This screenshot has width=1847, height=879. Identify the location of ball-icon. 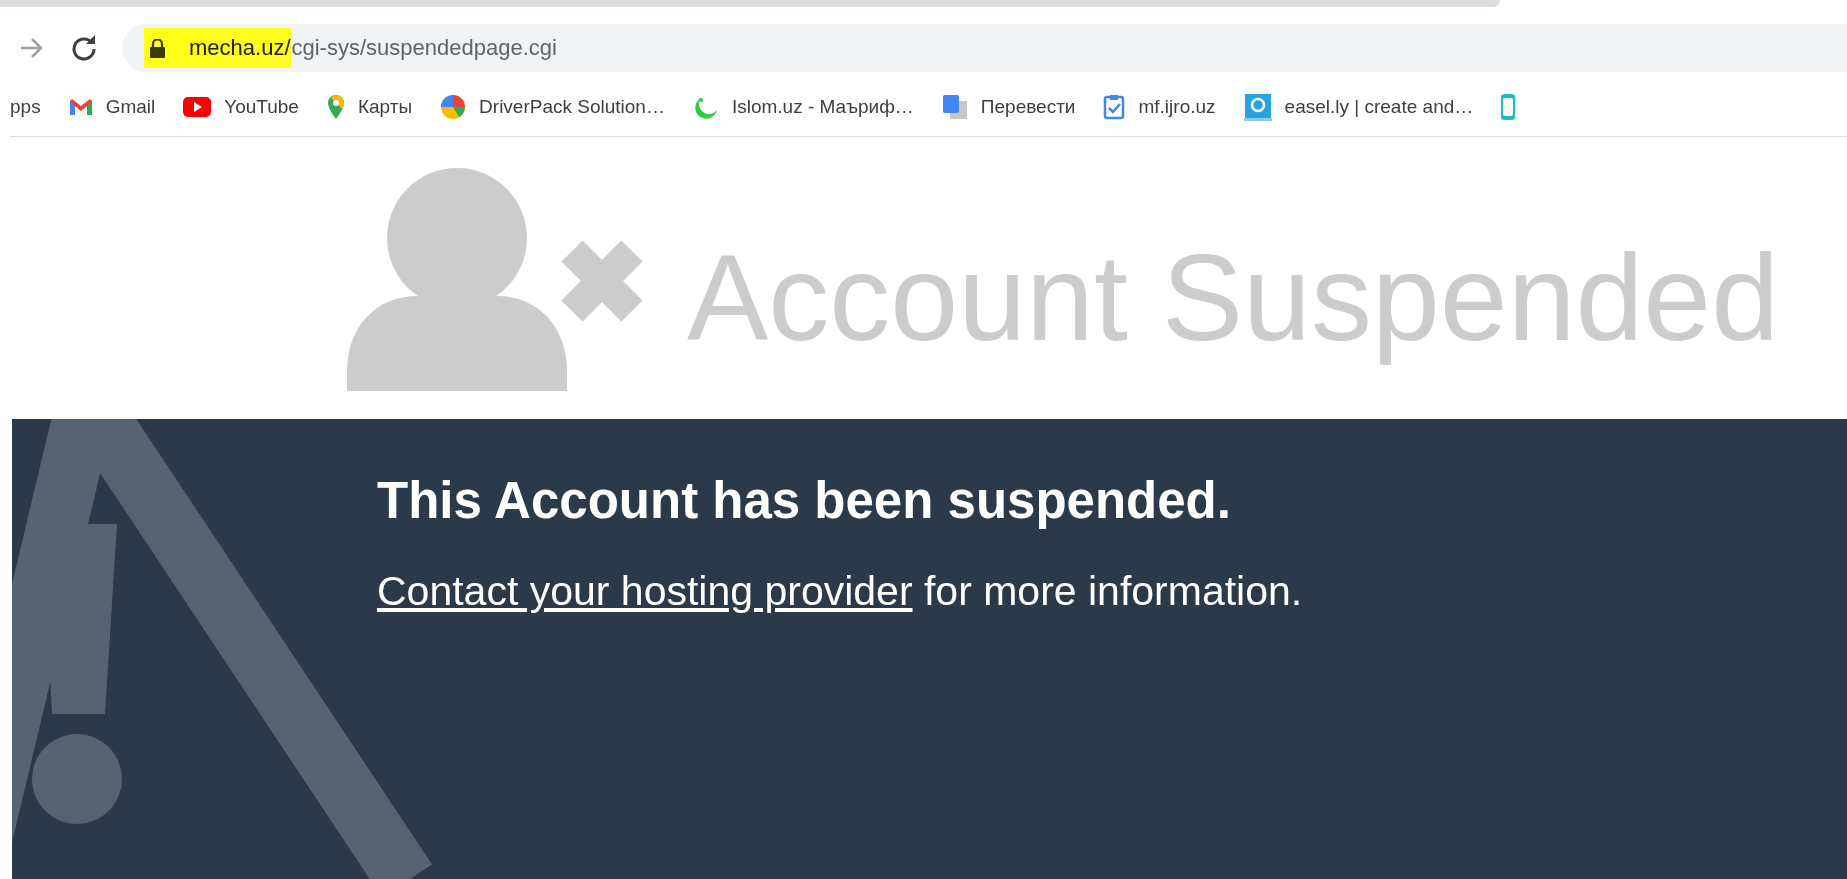
(453, 107).